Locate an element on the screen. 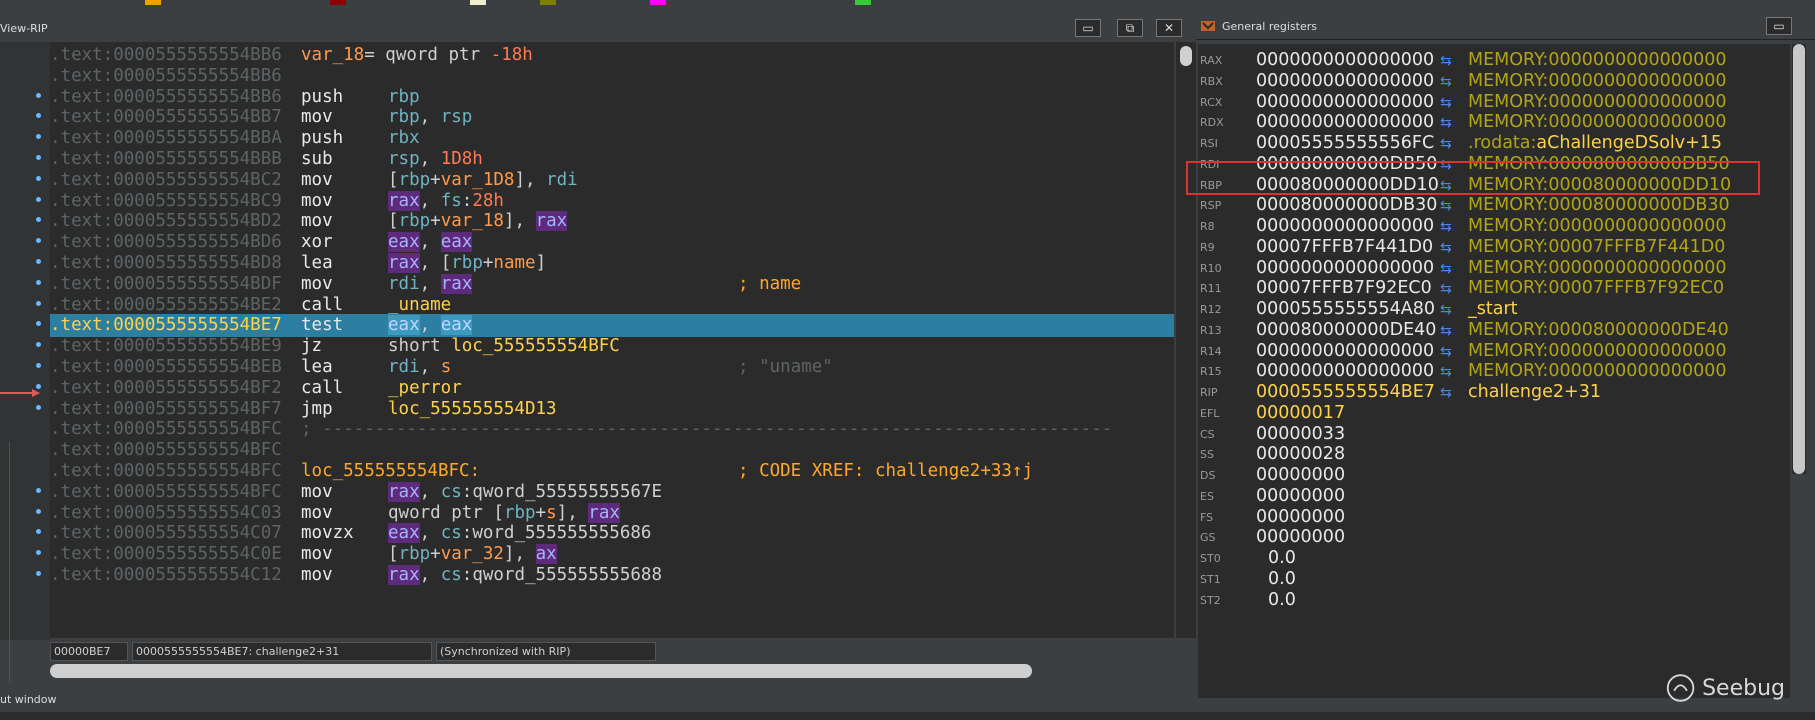 The height and width of the screenshot is (720, 1815). instruction-mnemonic: sub is located at coordinates (317, 159).